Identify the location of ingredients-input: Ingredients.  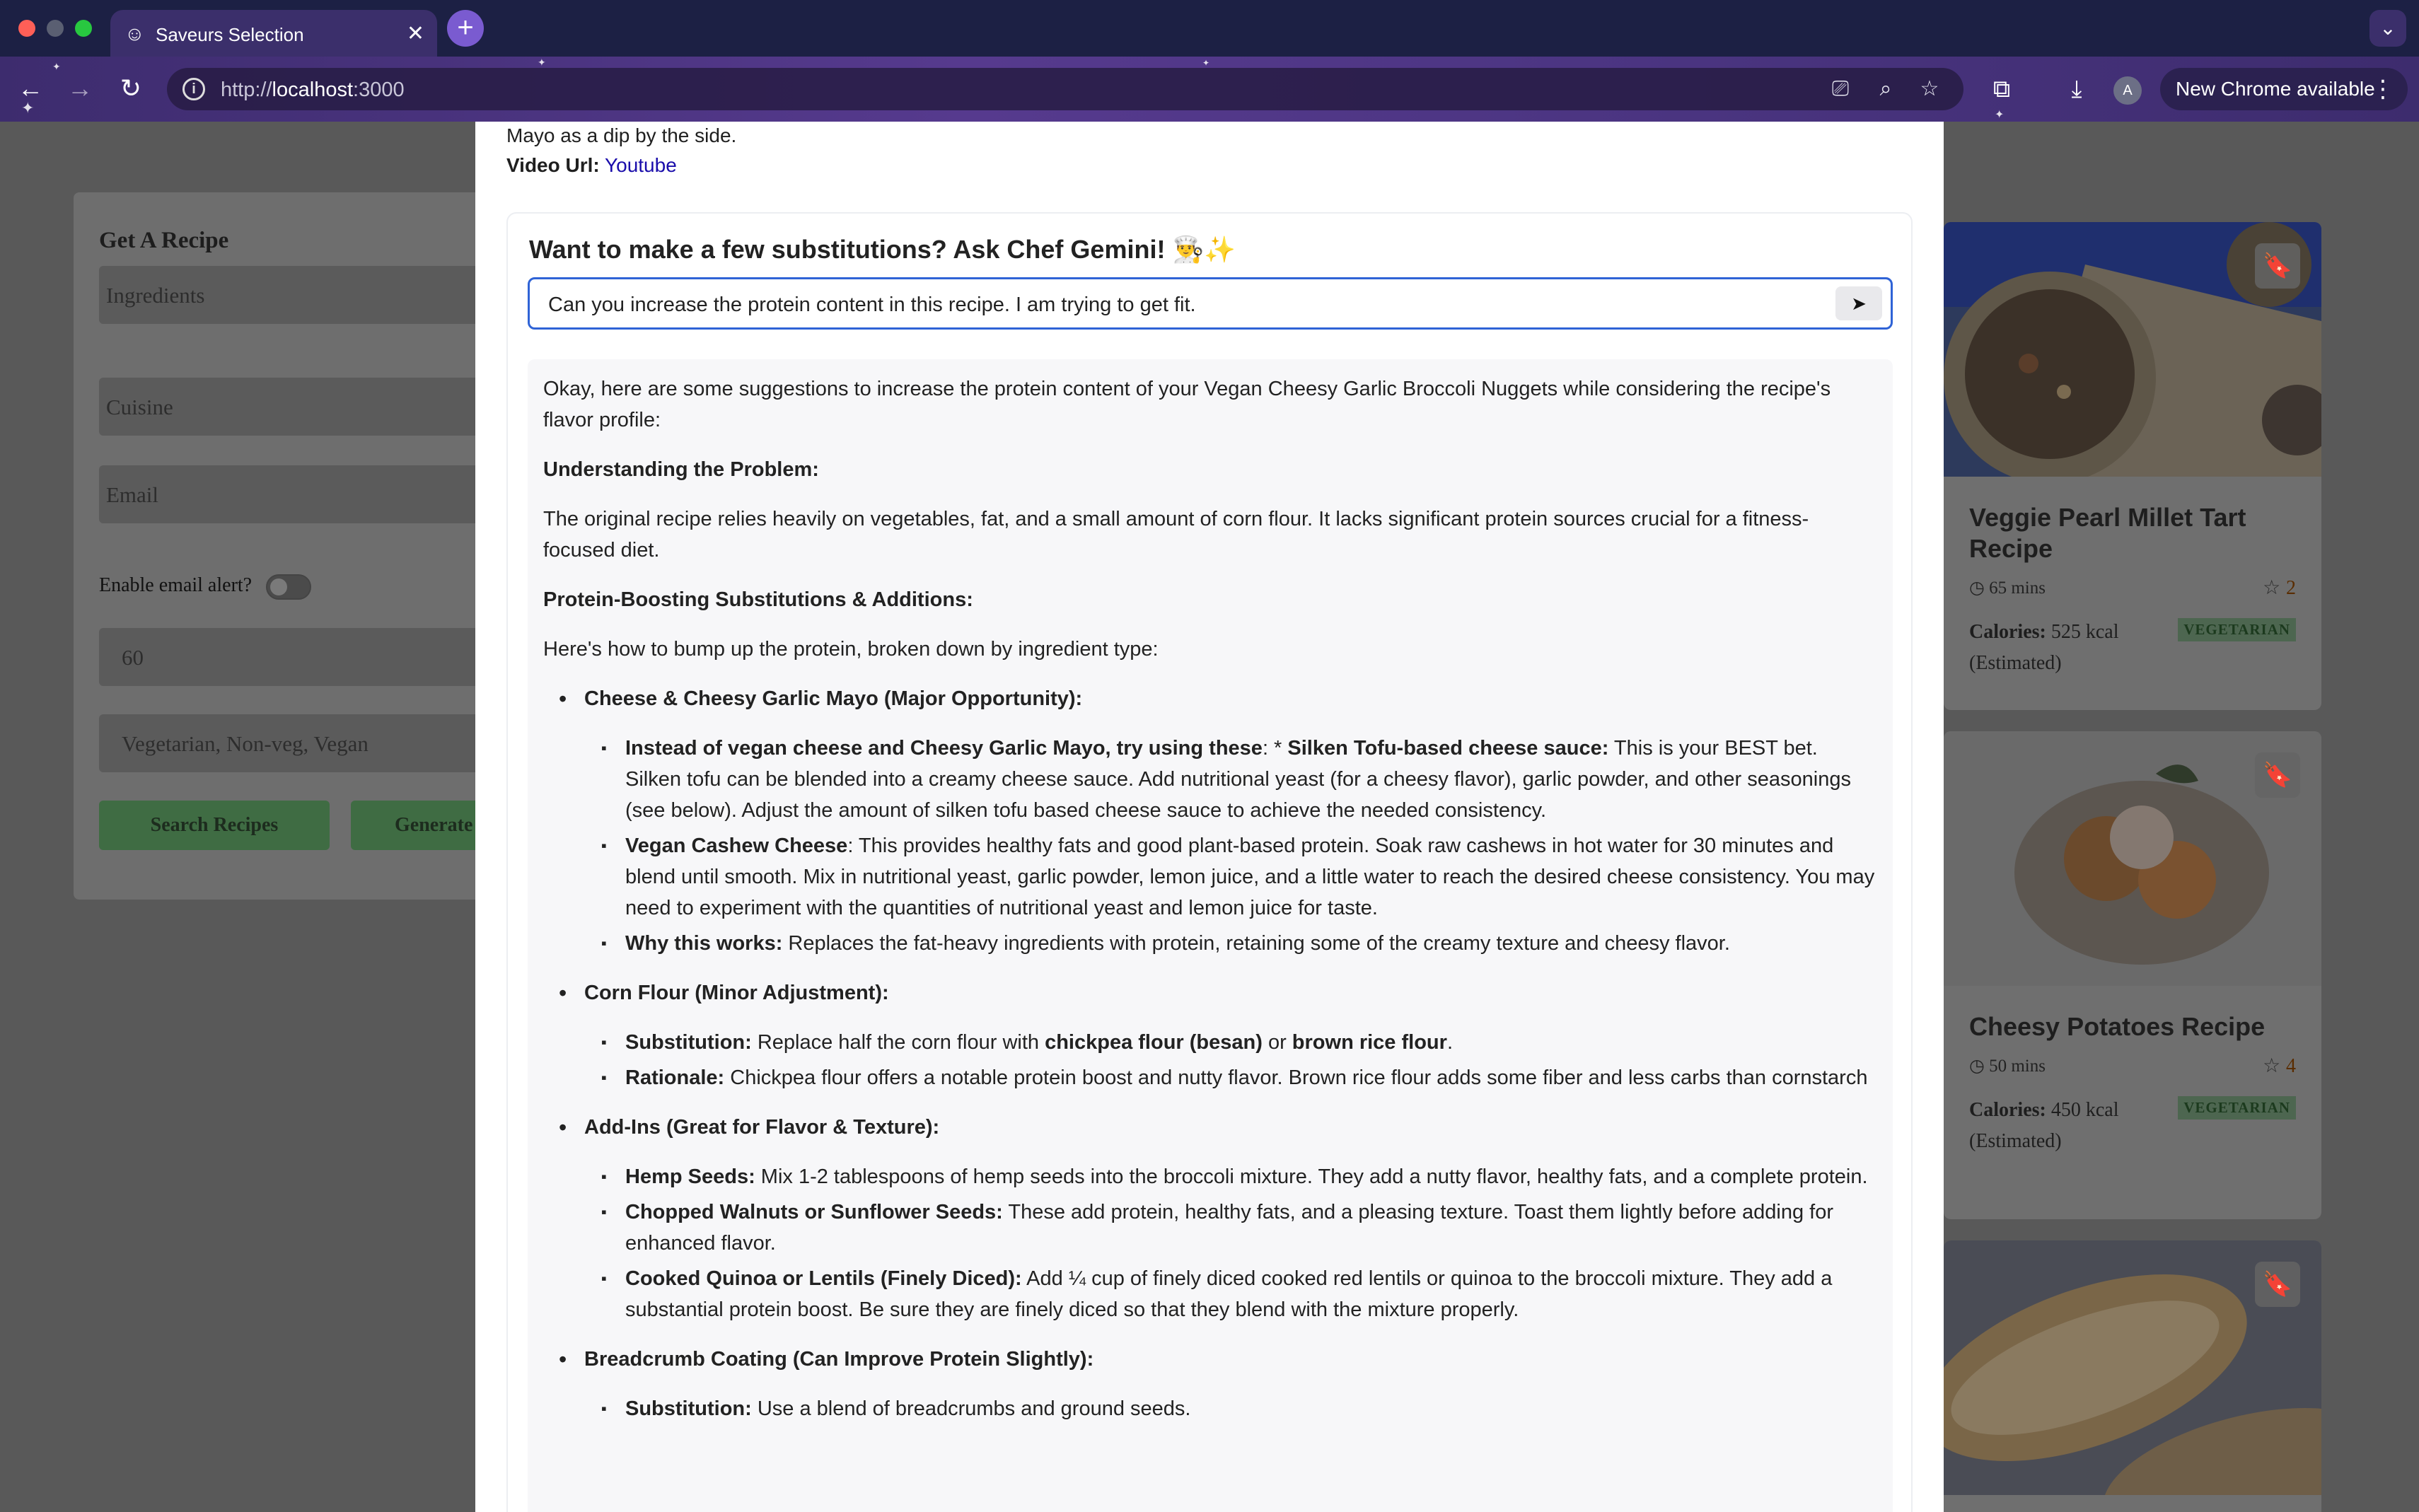
(311, 295).